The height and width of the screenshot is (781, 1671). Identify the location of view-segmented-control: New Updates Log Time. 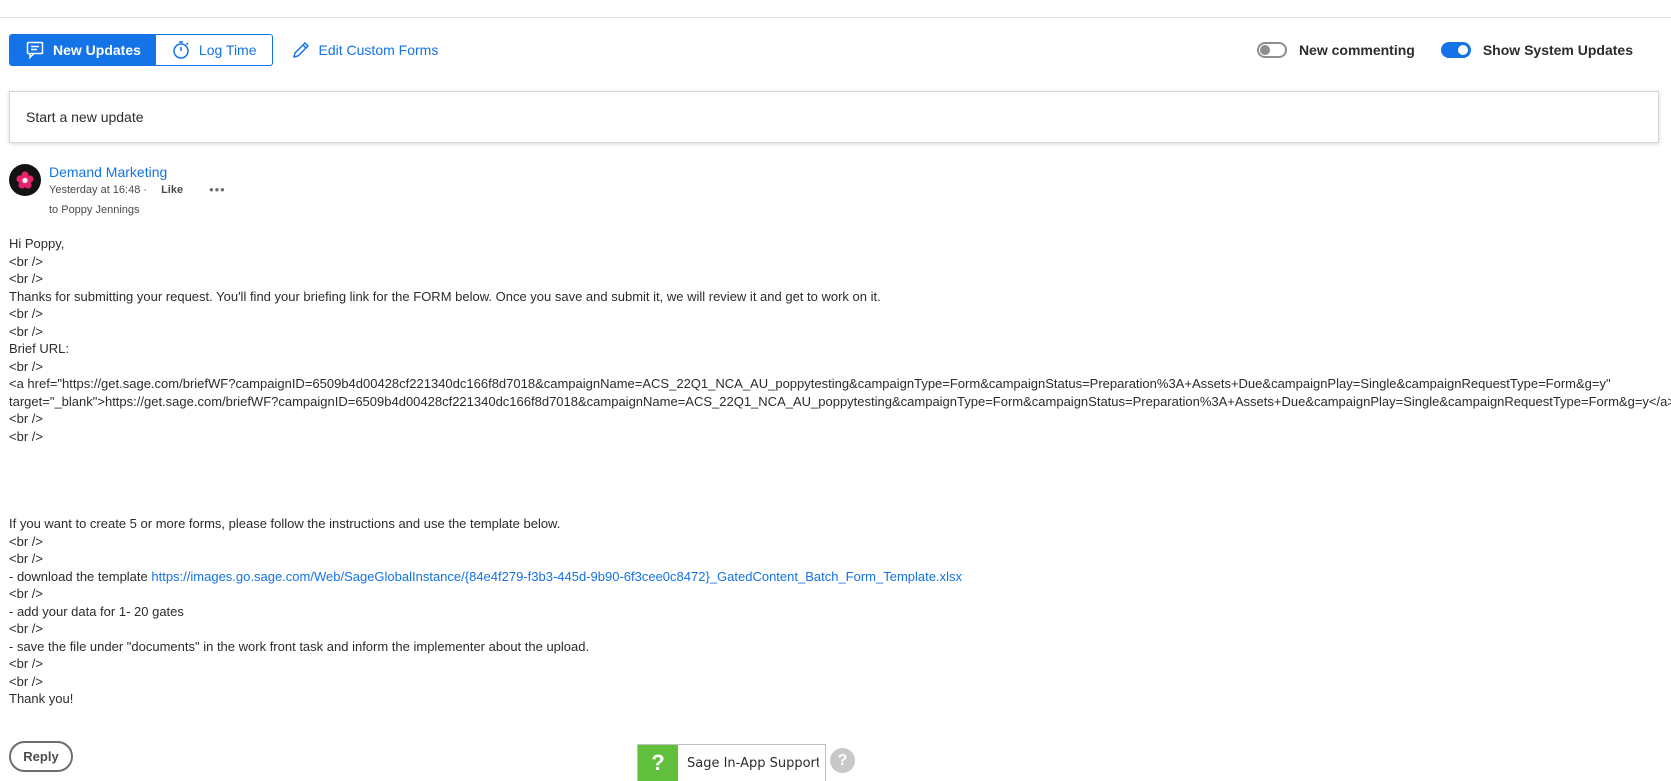
(141, 50).